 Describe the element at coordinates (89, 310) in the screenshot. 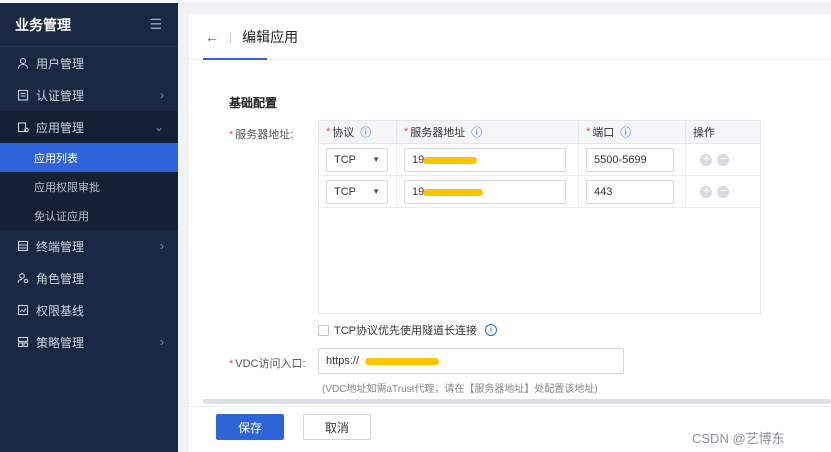

I see `sidebar-item-baseline: 权限基线` at that location.